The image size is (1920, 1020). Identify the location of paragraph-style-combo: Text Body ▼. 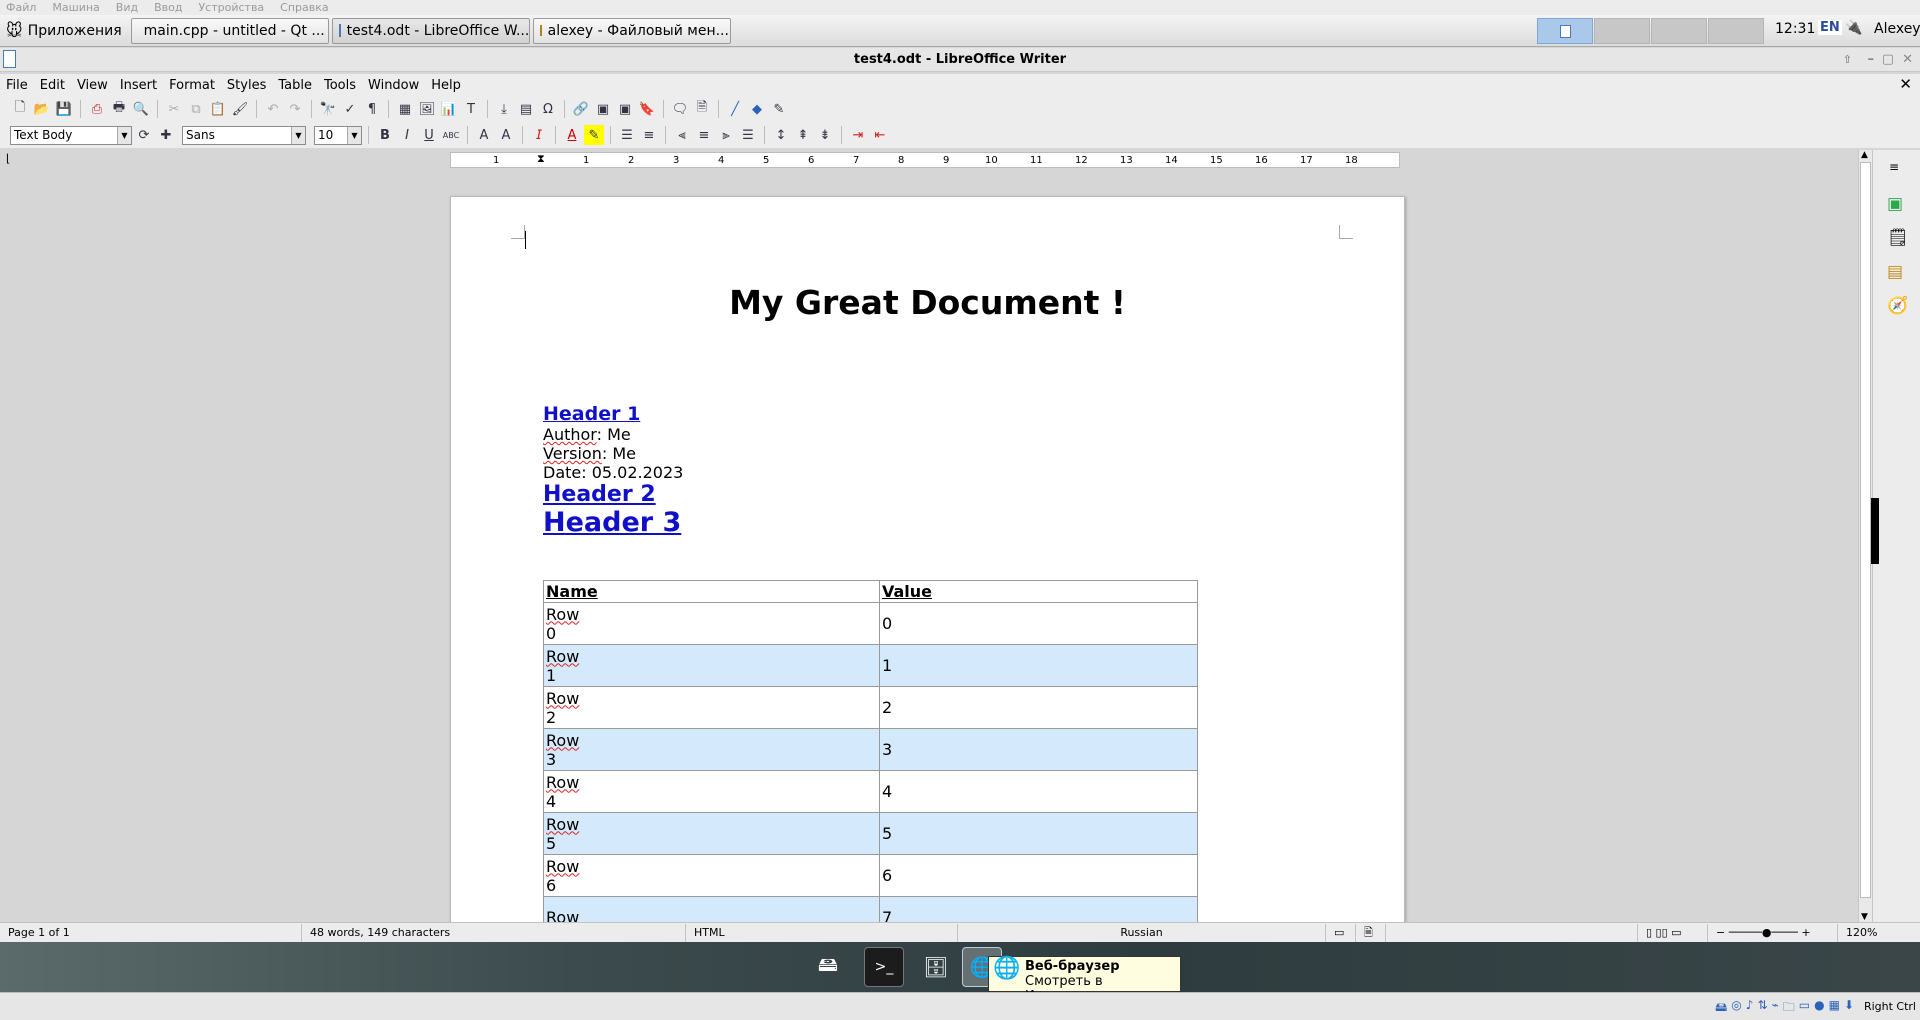
(71, 135).